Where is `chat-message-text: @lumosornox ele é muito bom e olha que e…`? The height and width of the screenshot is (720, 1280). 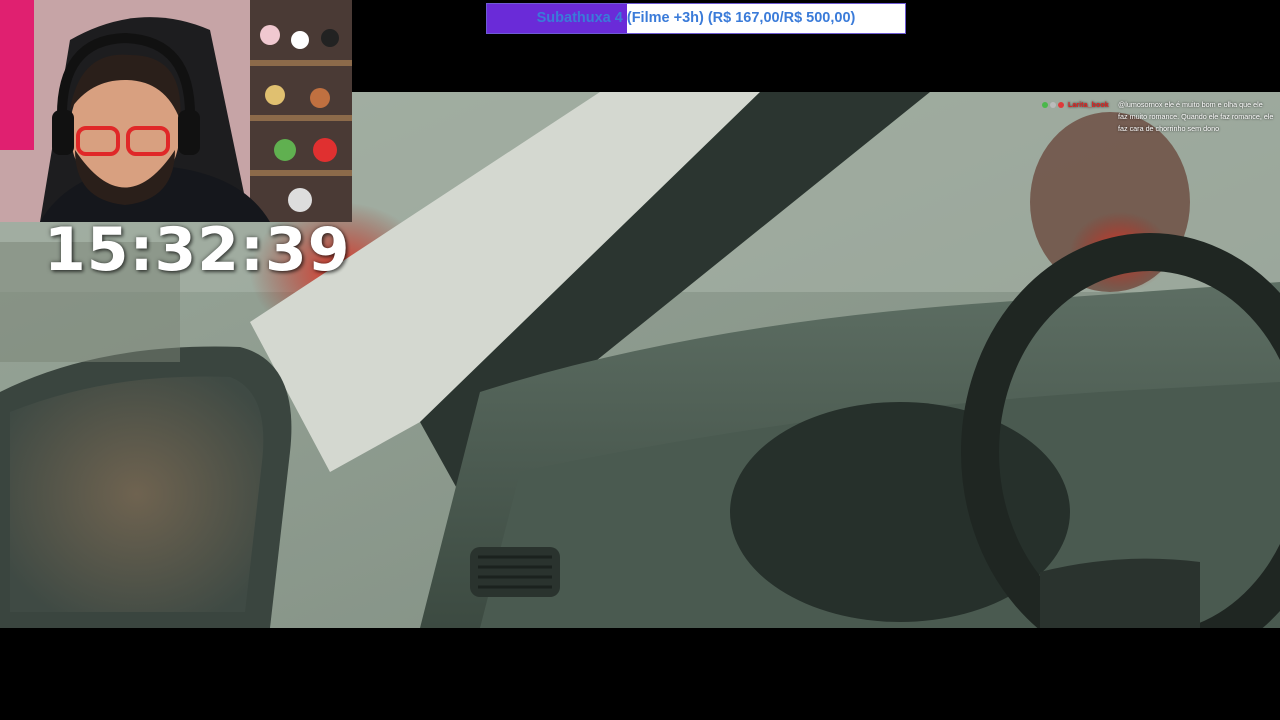 chat-message-text: @lumosornox ele é muito bom e olha que e… is located at coordinates (1196, 116).